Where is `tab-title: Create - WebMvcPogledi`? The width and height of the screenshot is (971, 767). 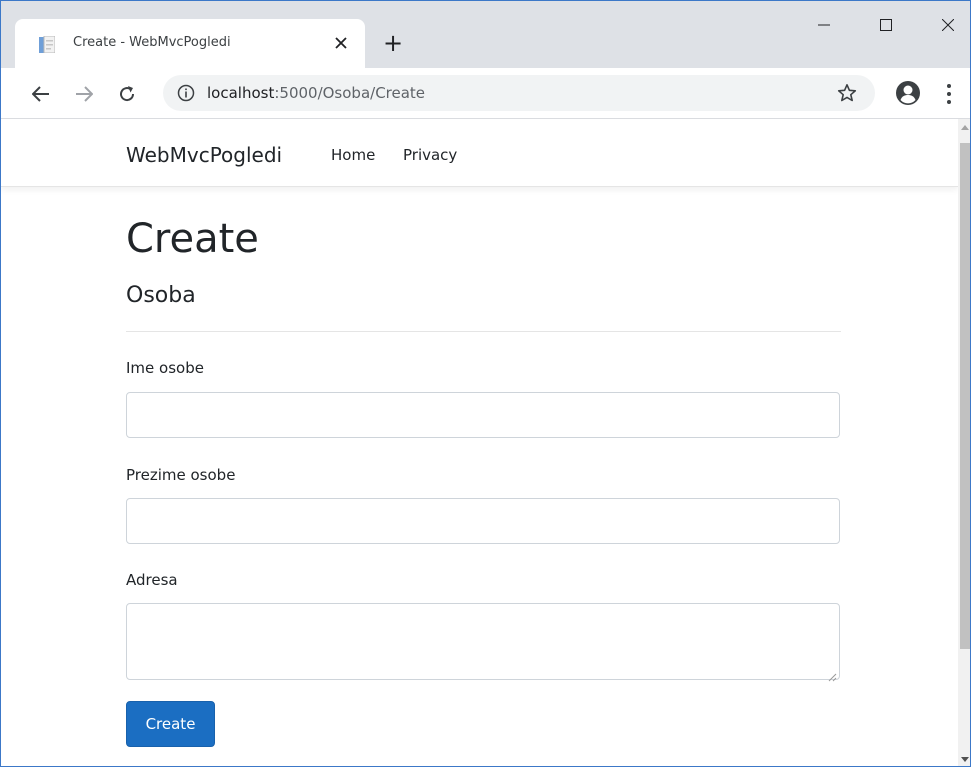
tab-title: Create - WebMvcPogledi is located at coordinates (152, 42).